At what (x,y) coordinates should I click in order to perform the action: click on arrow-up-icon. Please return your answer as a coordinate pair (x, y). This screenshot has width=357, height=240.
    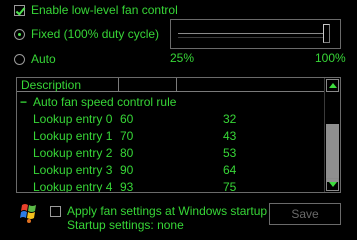
    Looking at the image, I should click on (332, 85).